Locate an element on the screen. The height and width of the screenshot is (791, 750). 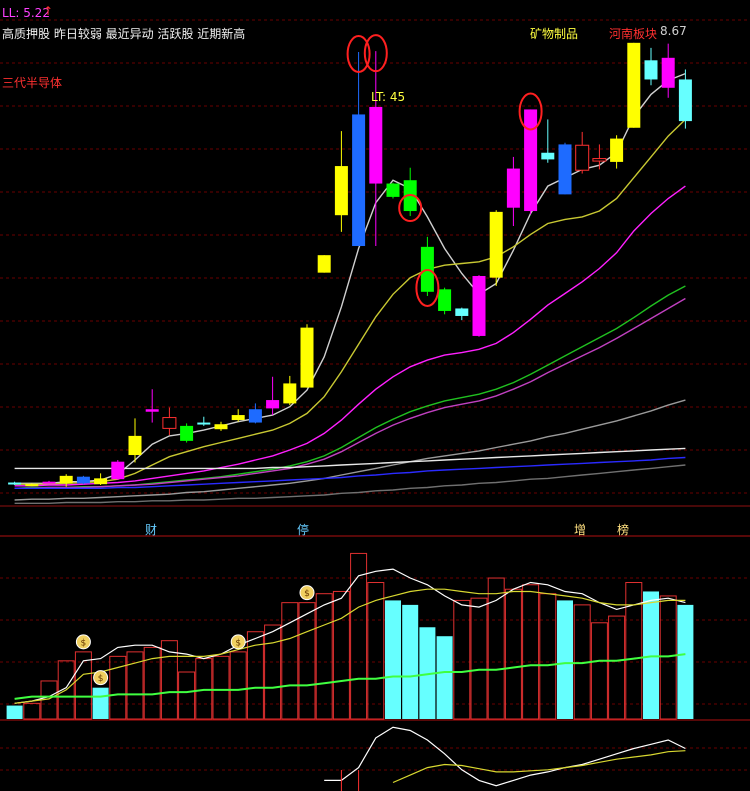
sector-label-mid: 矿物制品 is located at coordinates (554, 34).